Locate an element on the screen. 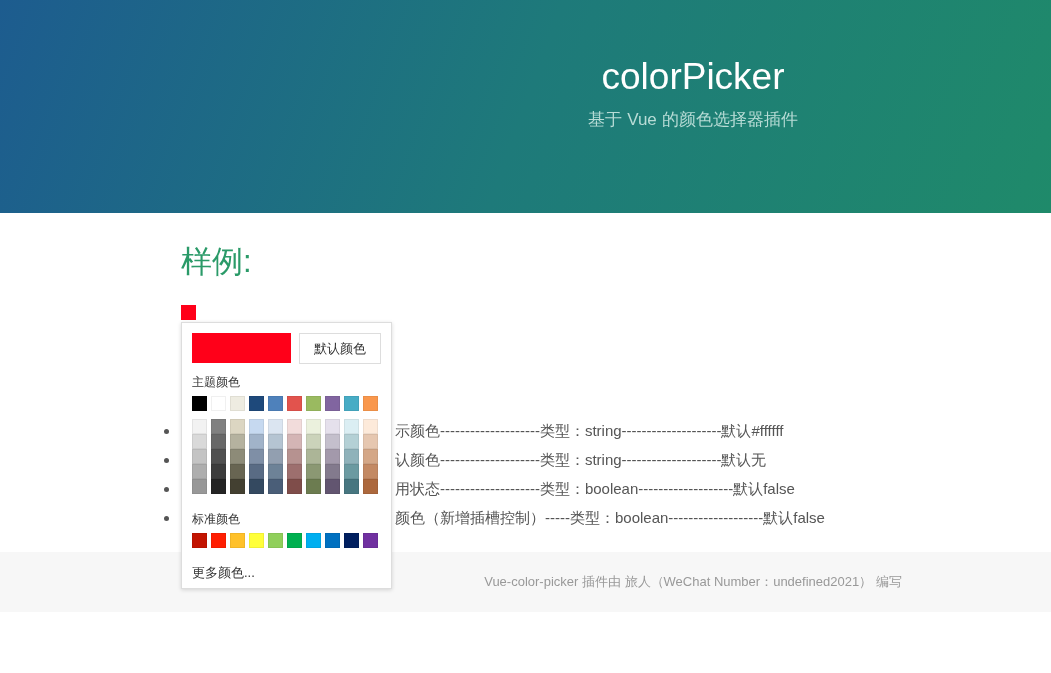 This screenshot has width=1051, height=673. standard-colors-label: 标准颜色 is located at coordinates (216, 519).